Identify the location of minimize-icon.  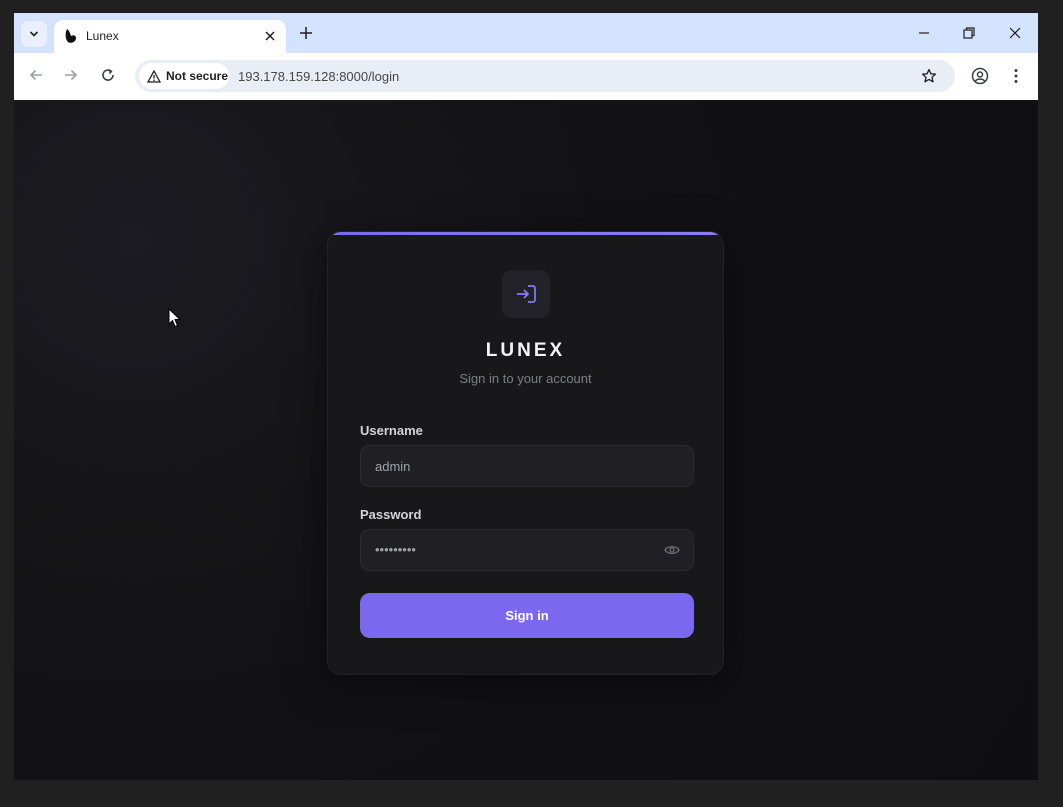
(924, 33).